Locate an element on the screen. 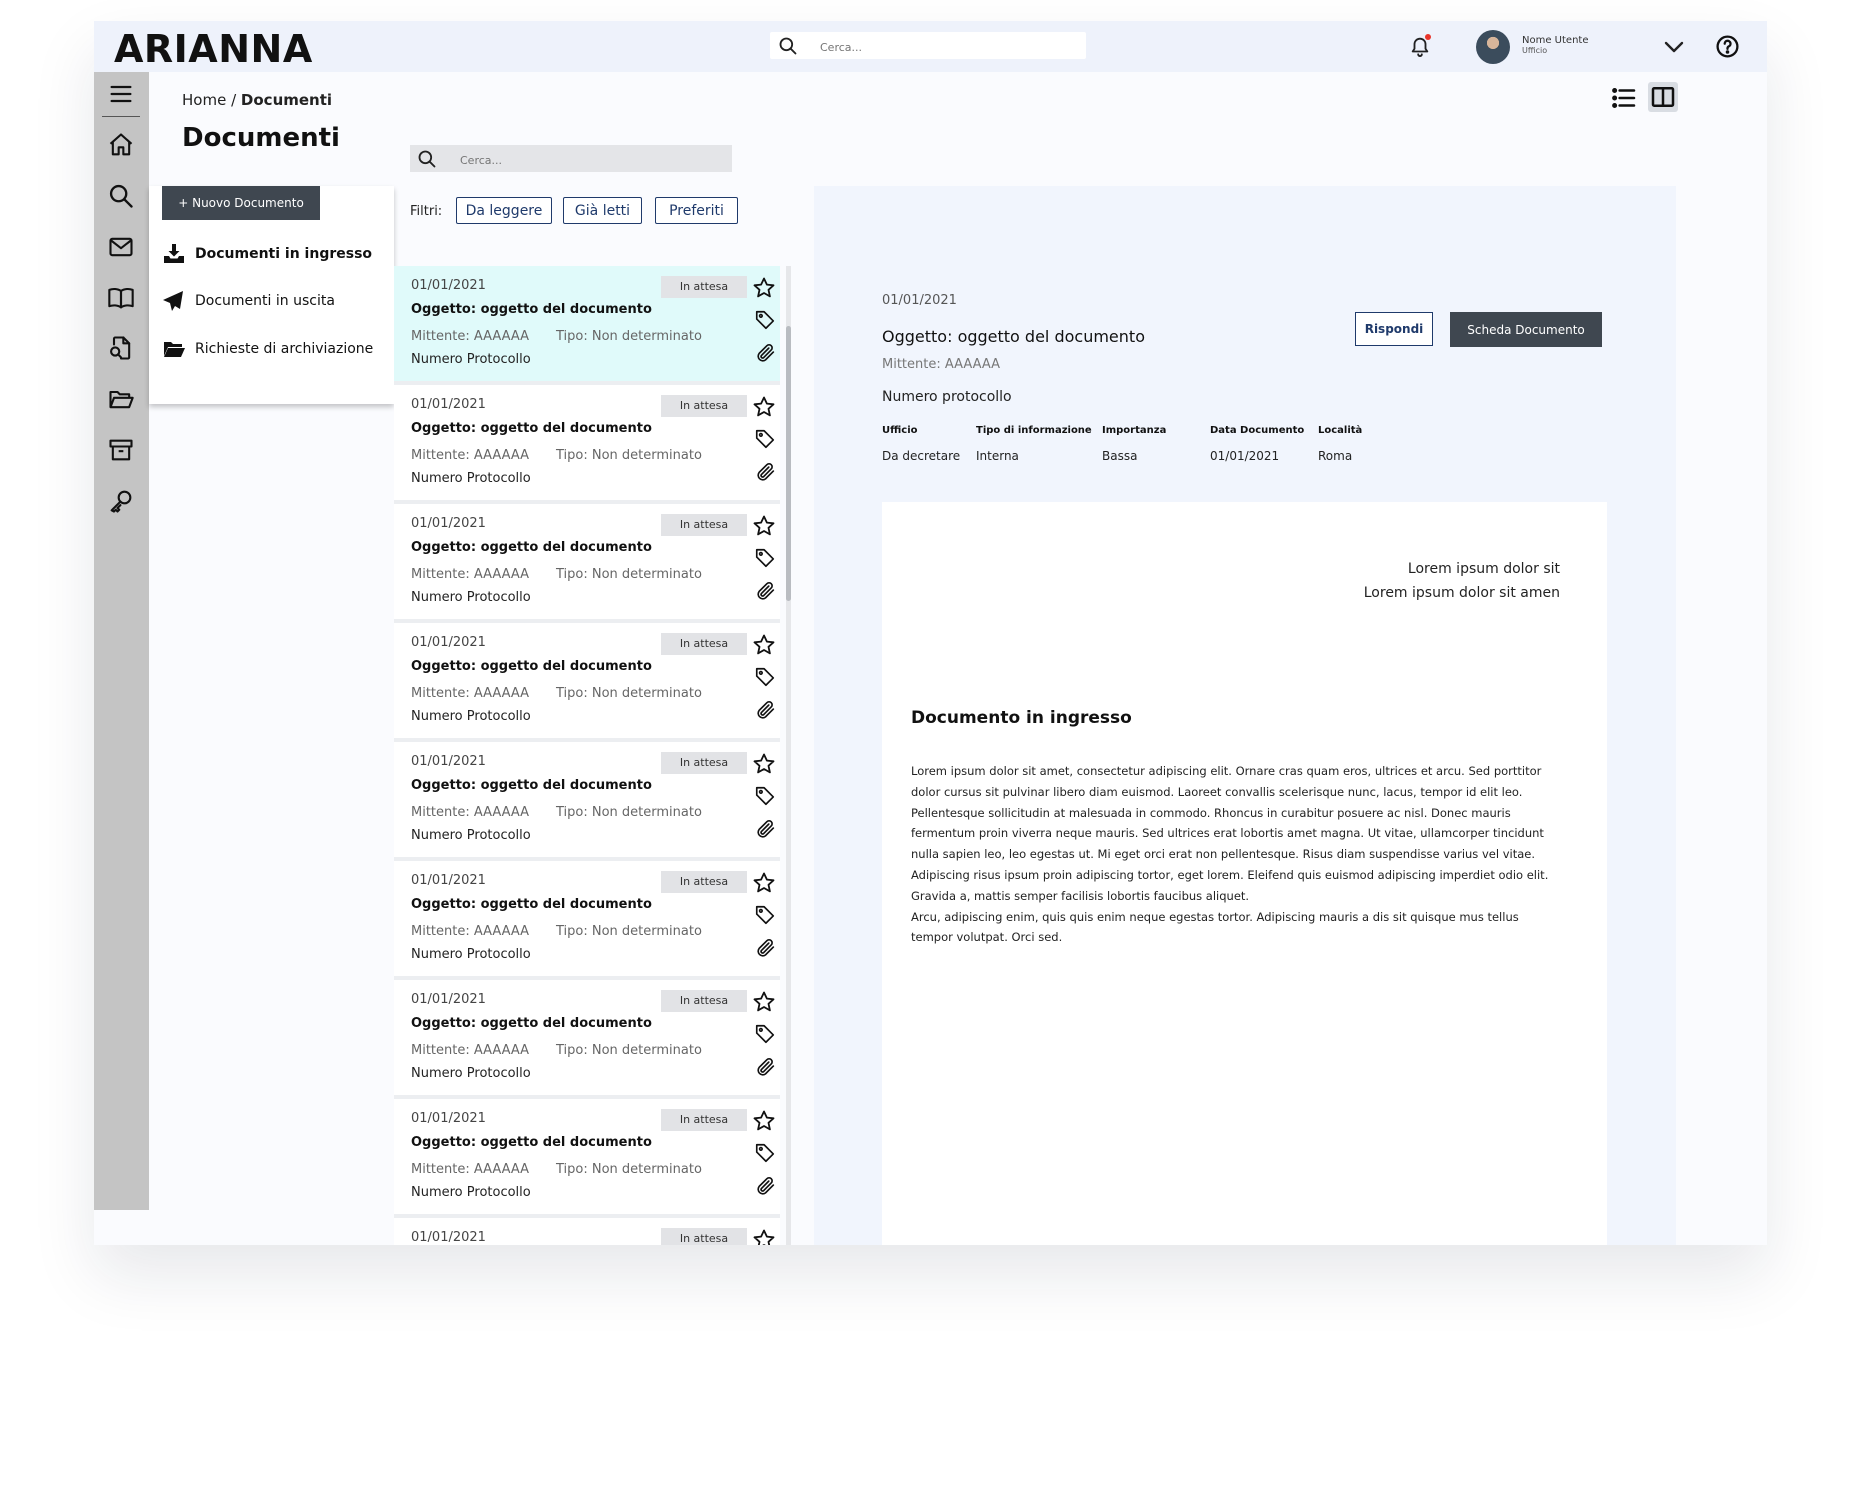 Image resolution: width=1851 pixels, height=1485 pixels. user-office: Ufficio is located at coordinates (1535, 50).